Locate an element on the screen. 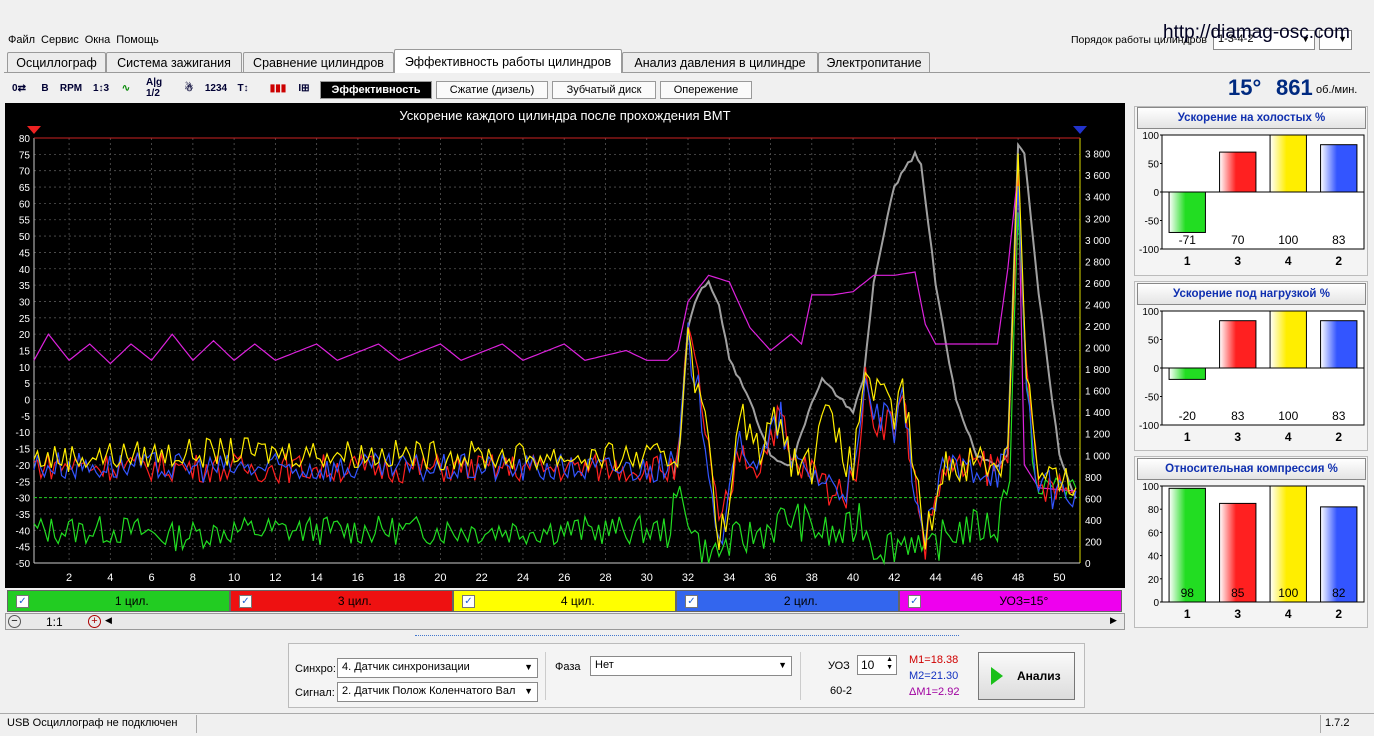 This screenshot has height=736, width=1374. uoz-stepper: 10 ▲ ▼ is located at coordinates (877, 665).